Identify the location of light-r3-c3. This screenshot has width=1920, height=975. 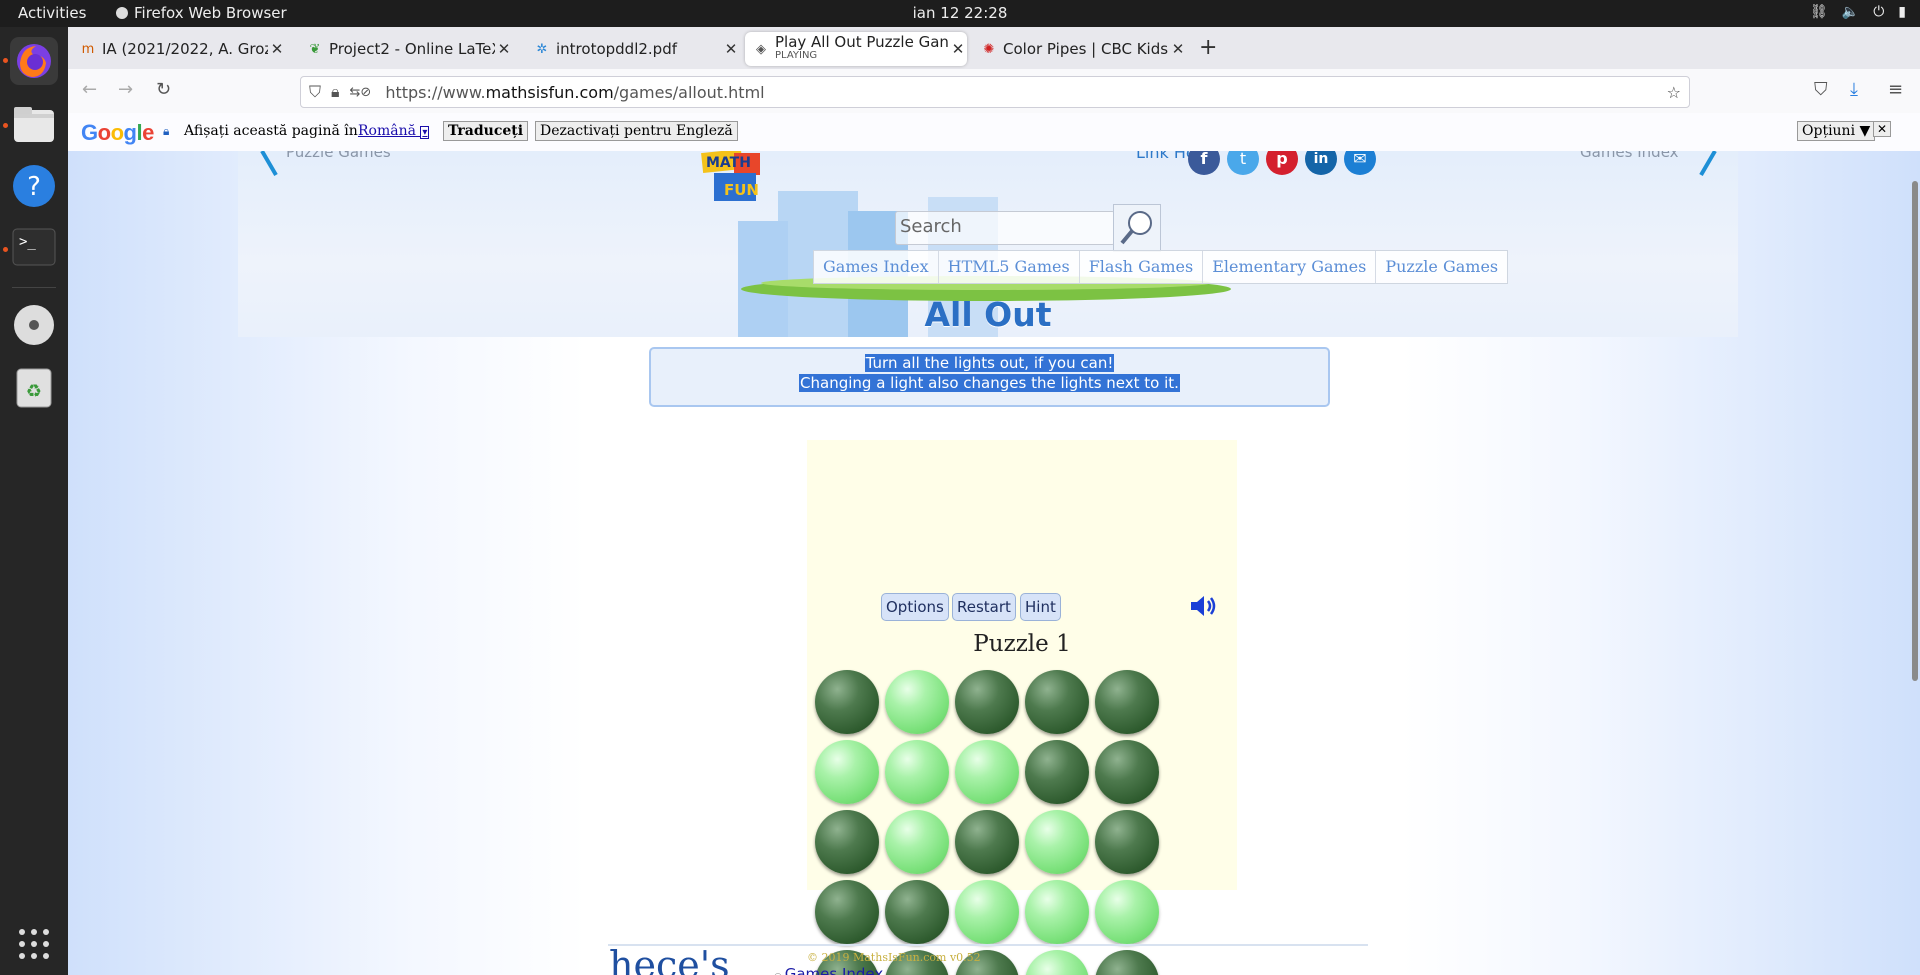
(987, 842).